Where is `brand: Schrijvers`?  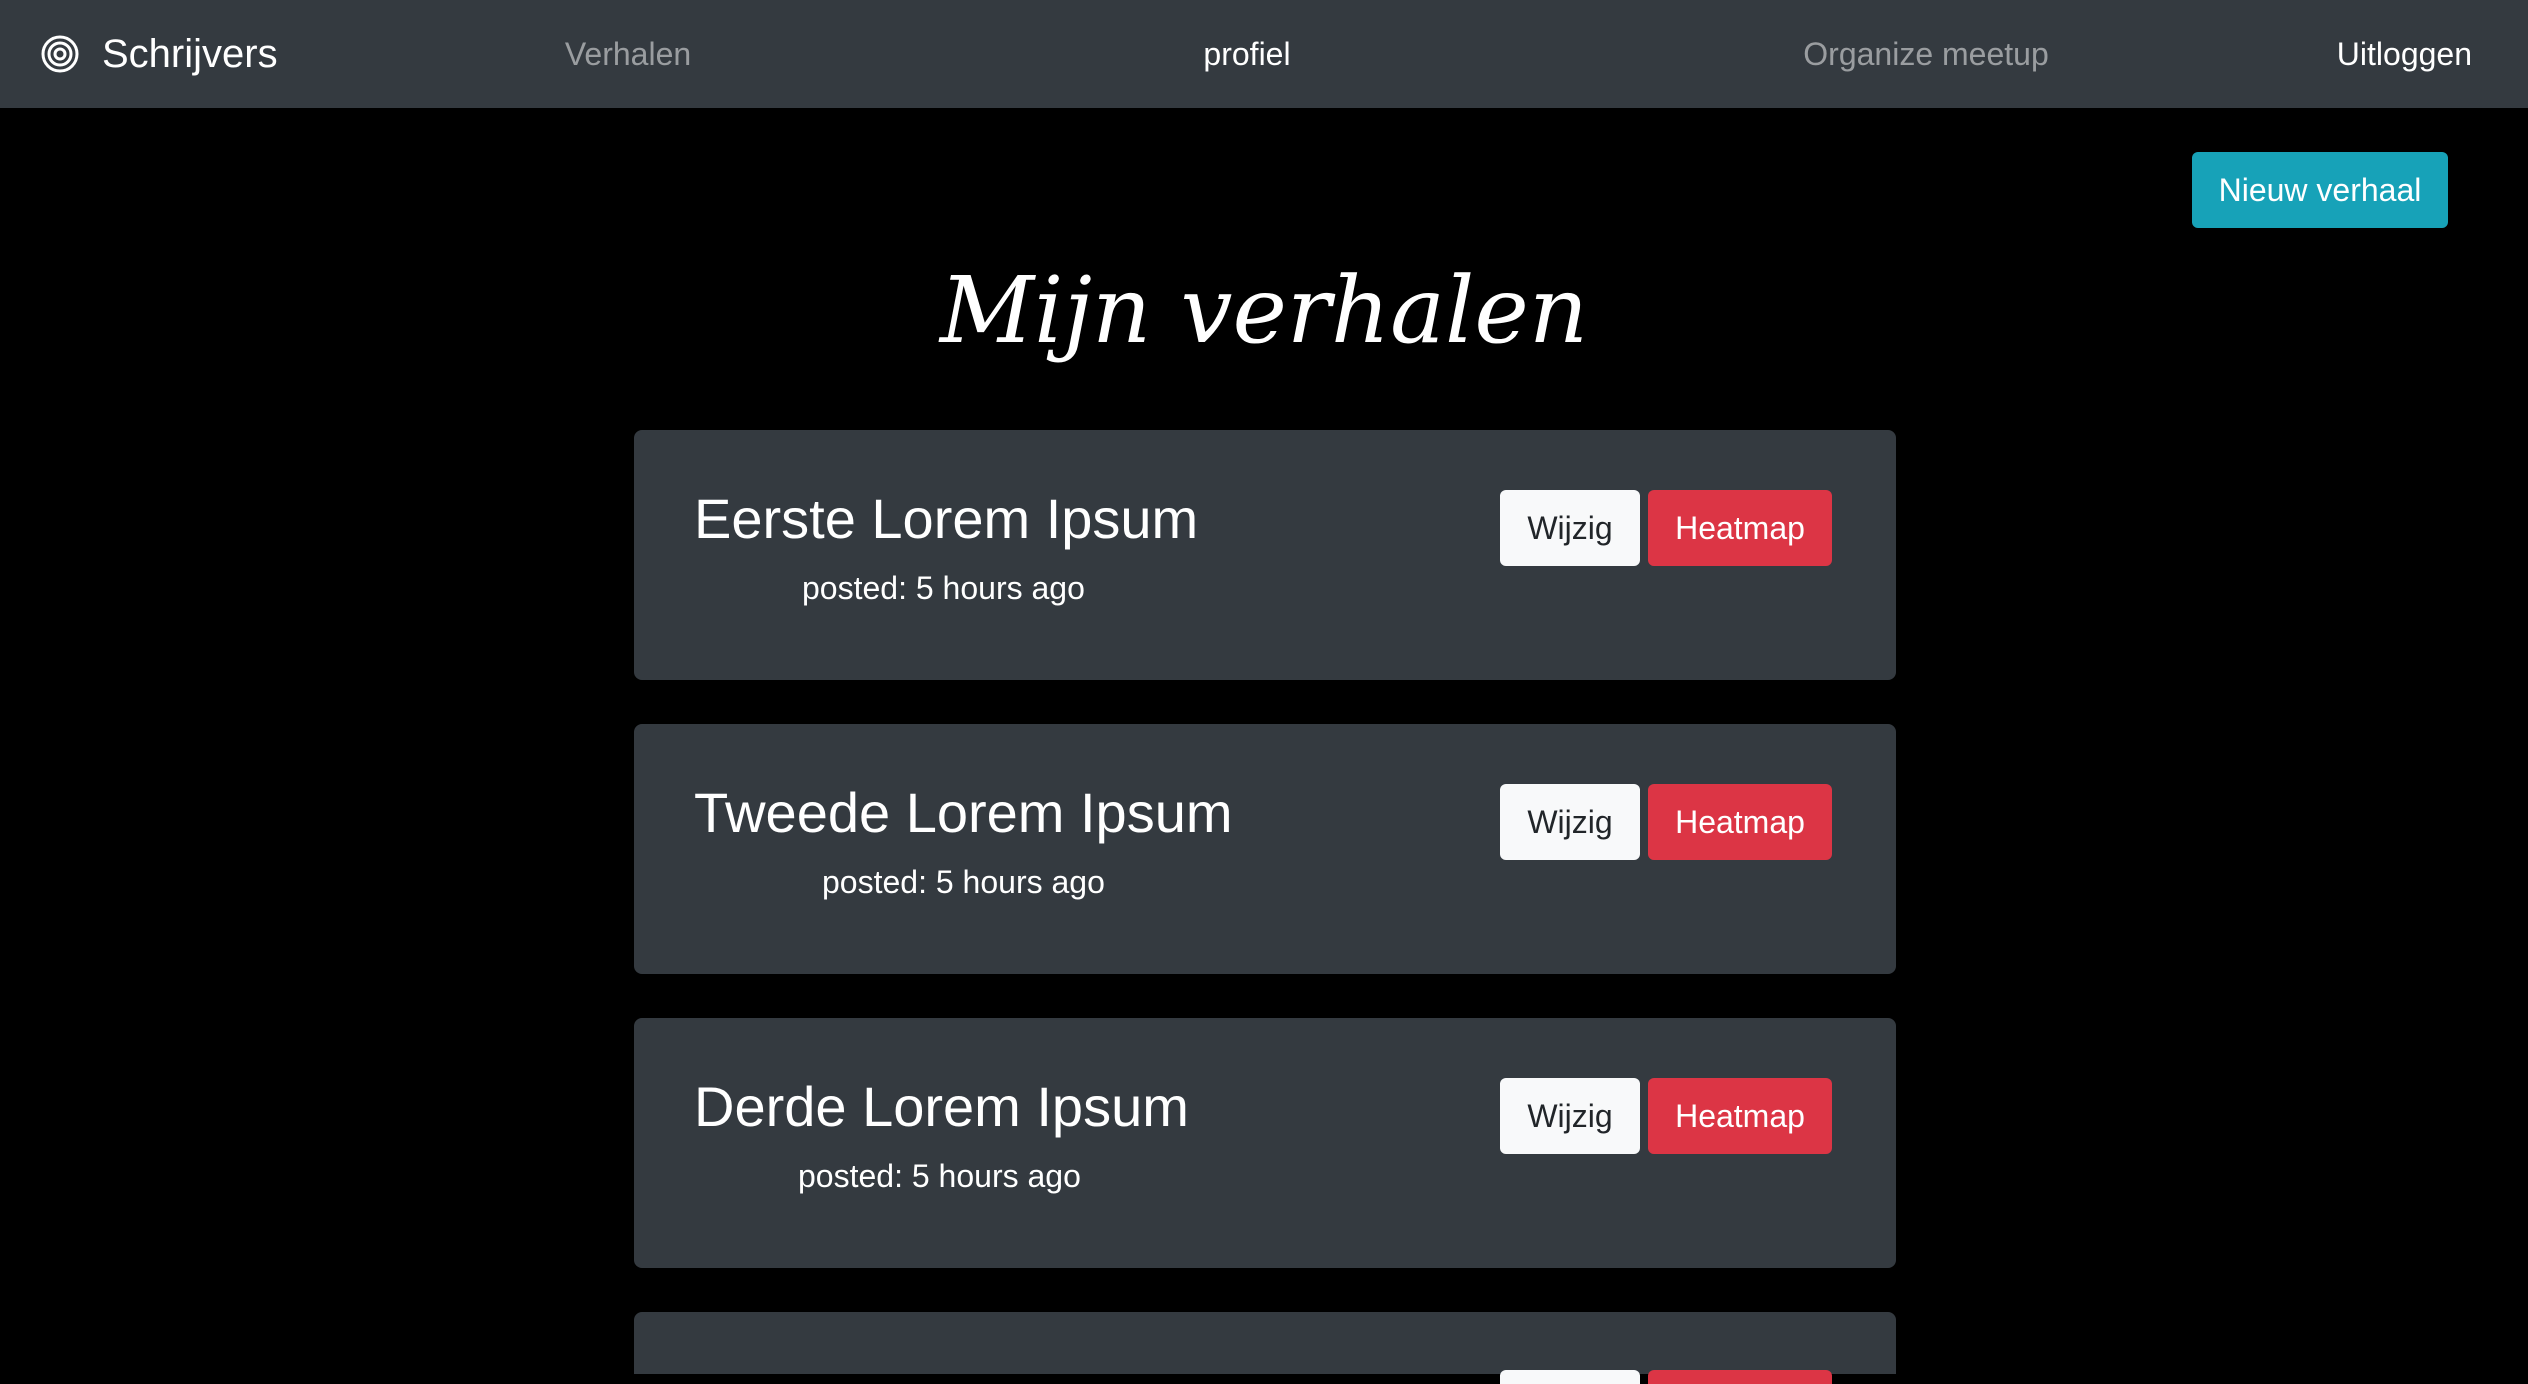
brand: Schrijvers is located at coordinates (159, 54).